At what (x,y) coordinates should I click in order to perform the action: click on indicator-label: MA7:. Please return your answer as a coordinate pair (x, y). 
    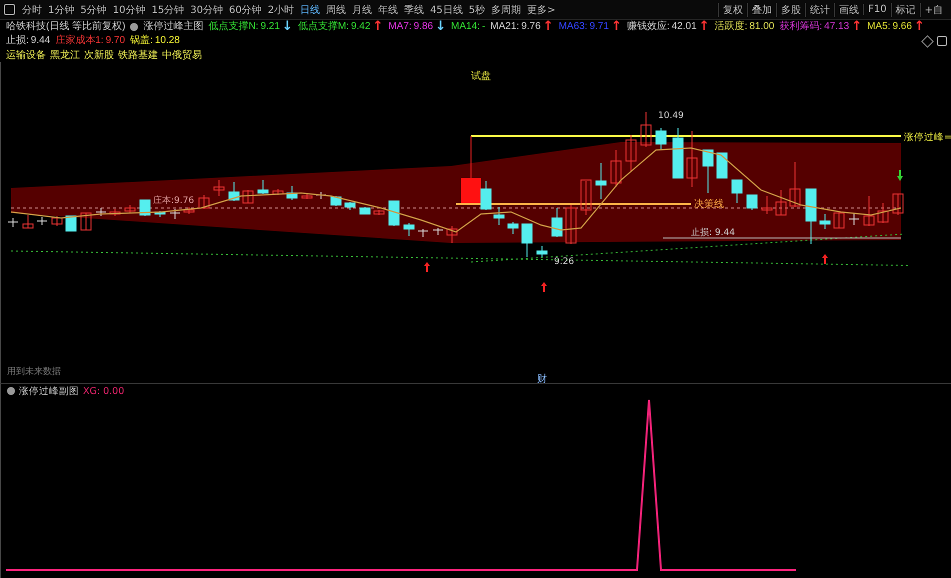
    Looking at the image, I should click on (400, 27).